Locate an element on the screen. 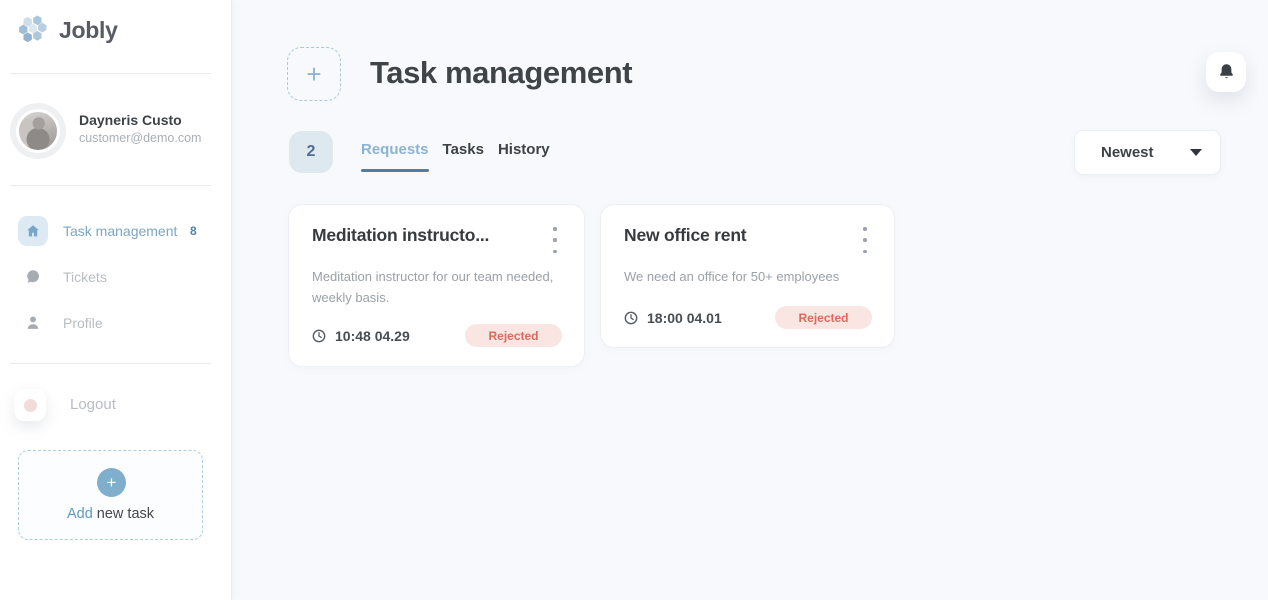 The height and width of the screenshot is (600, 1268). add-new-task-button: + Add new task is located at coordinates (110, 495).